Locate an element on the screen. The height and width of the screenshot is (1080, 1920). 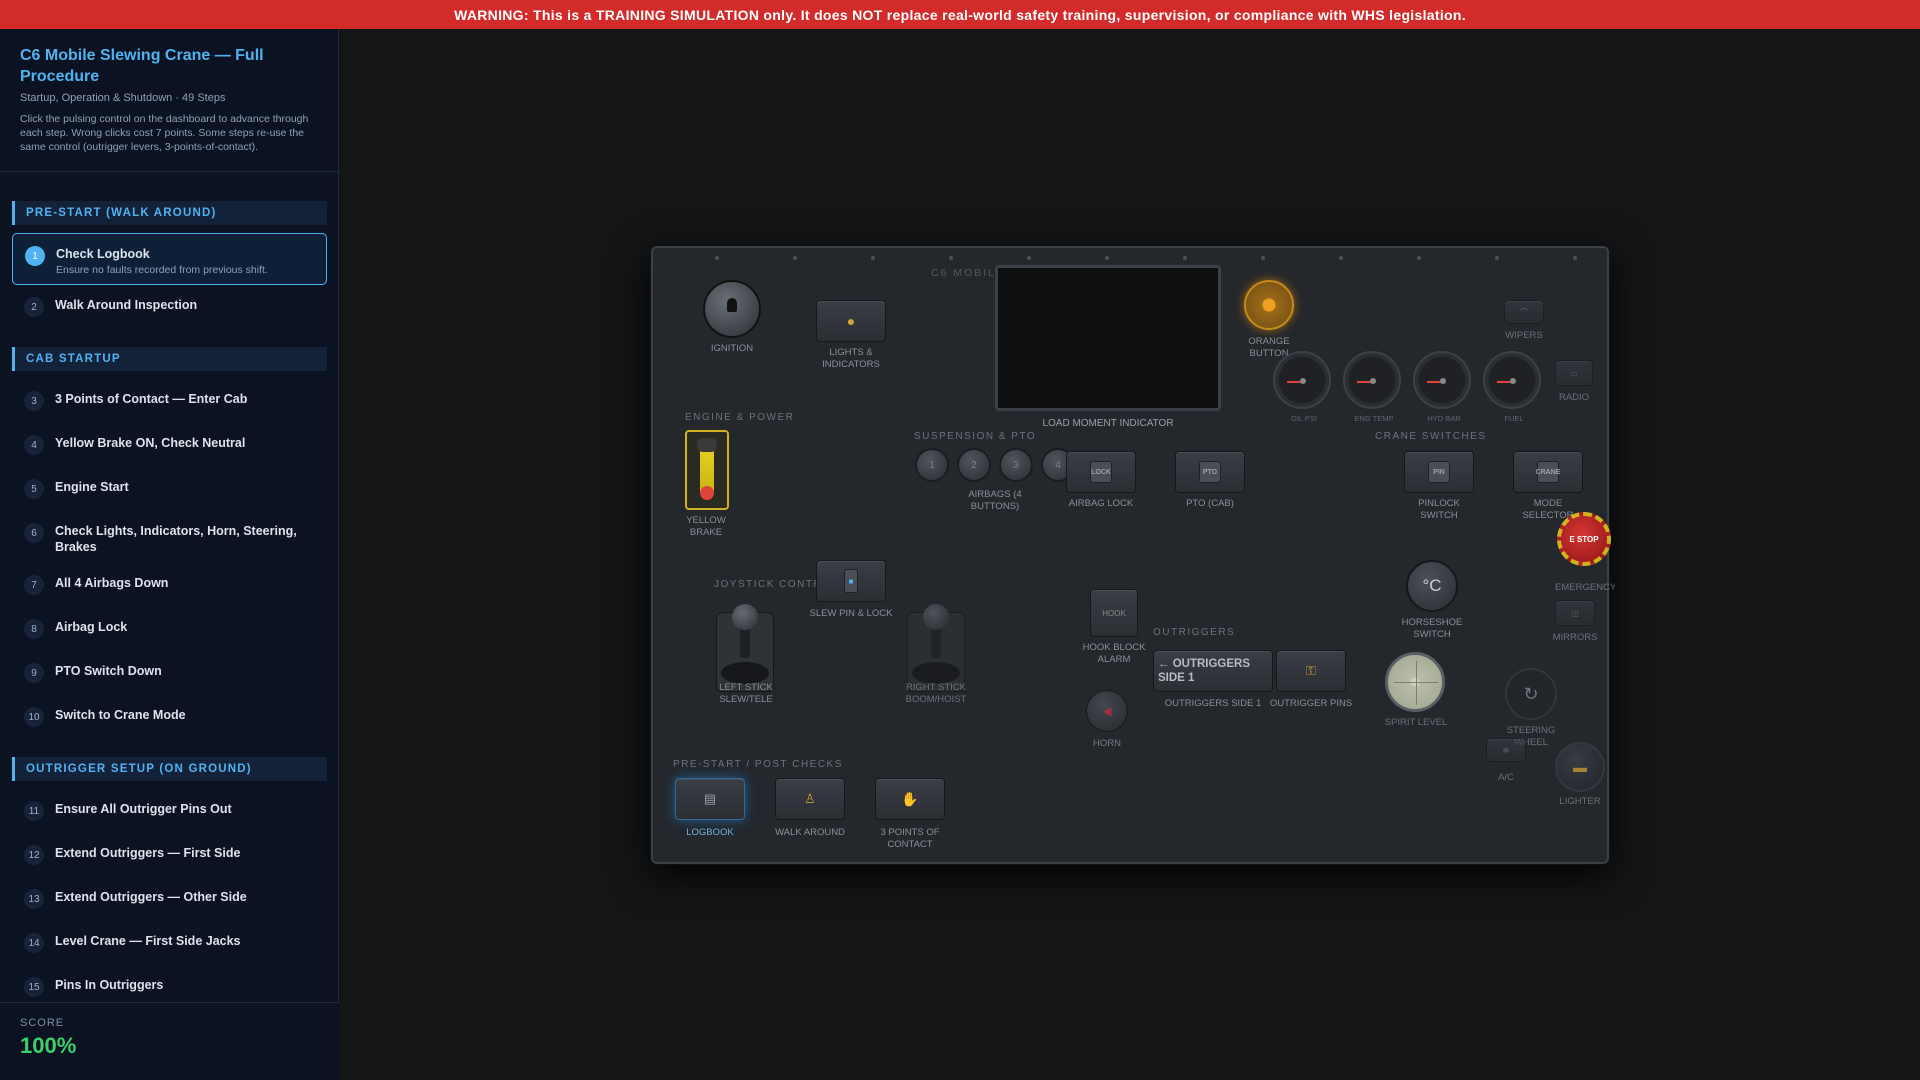
wipers-button: ⌒ is located at coordinates (1524, 312).